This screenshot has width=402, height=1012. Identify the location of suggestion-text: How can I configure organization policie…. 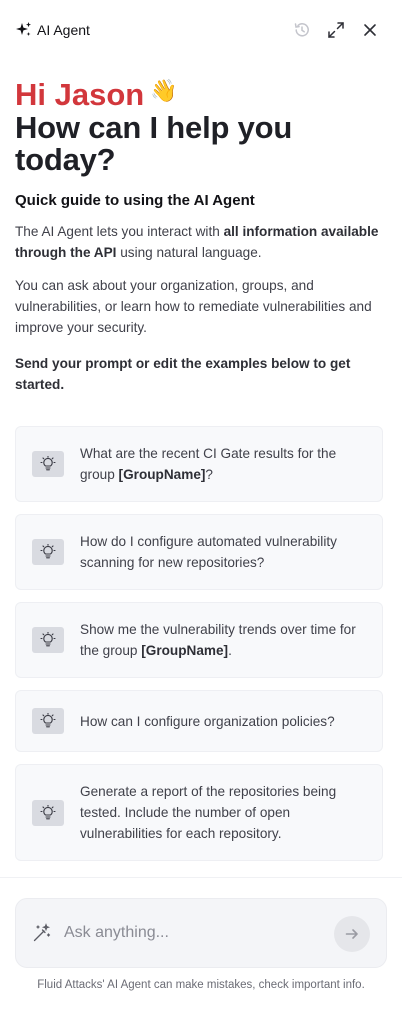
(207, 721).